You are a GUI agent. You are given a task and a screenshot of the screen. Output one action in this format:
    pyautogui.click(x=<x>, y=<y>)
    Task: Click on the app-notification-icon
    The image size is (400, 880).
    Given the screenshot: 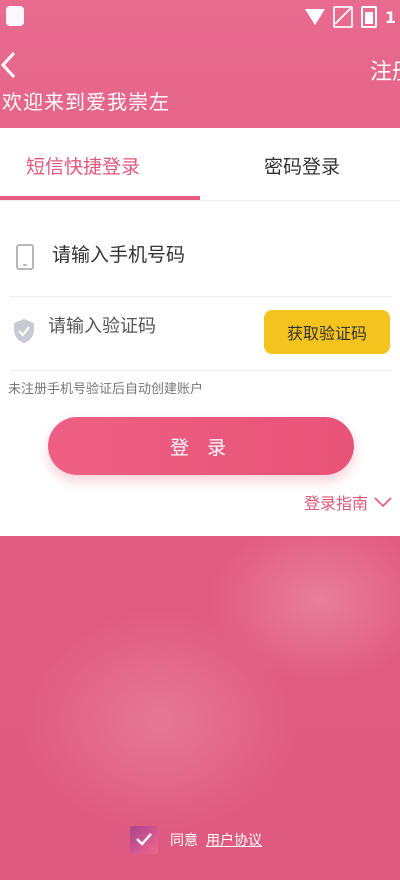 What is the action you would take?
    pyautogui.click(x=15, y=16)
    